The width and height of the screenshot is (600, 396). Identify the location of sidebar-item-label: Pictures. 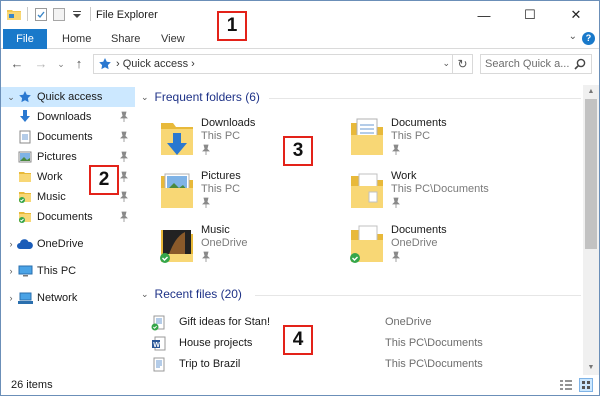
(57, 157).